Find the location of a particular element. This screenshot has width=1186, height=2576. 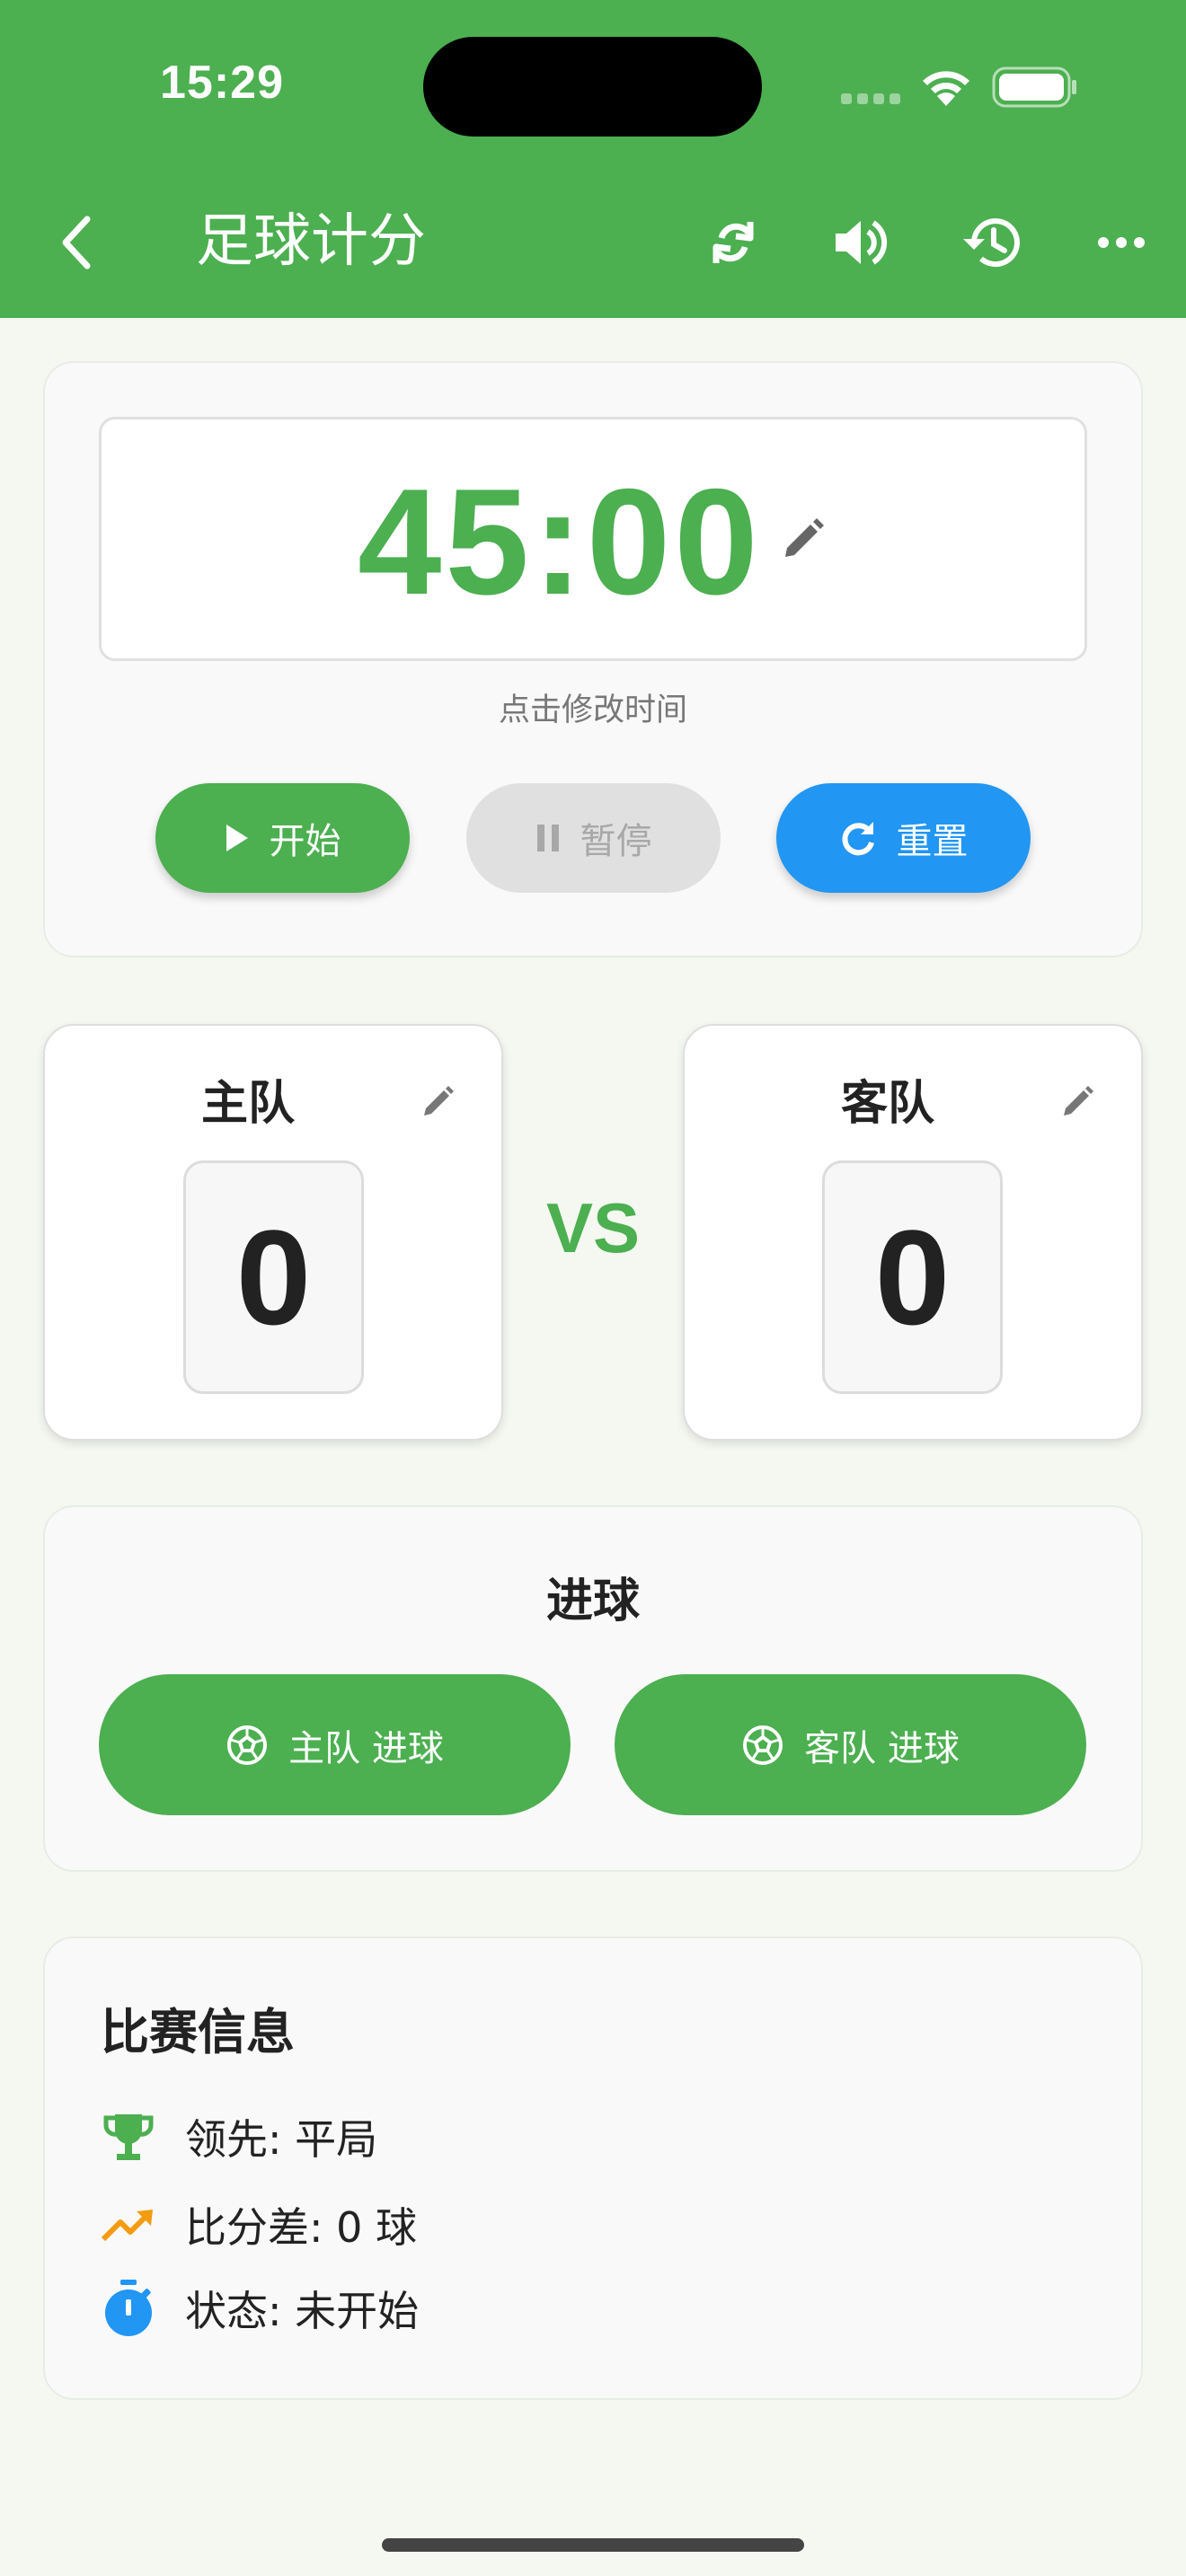

pause-button: 暂停 is located at coordinates (593, 838).